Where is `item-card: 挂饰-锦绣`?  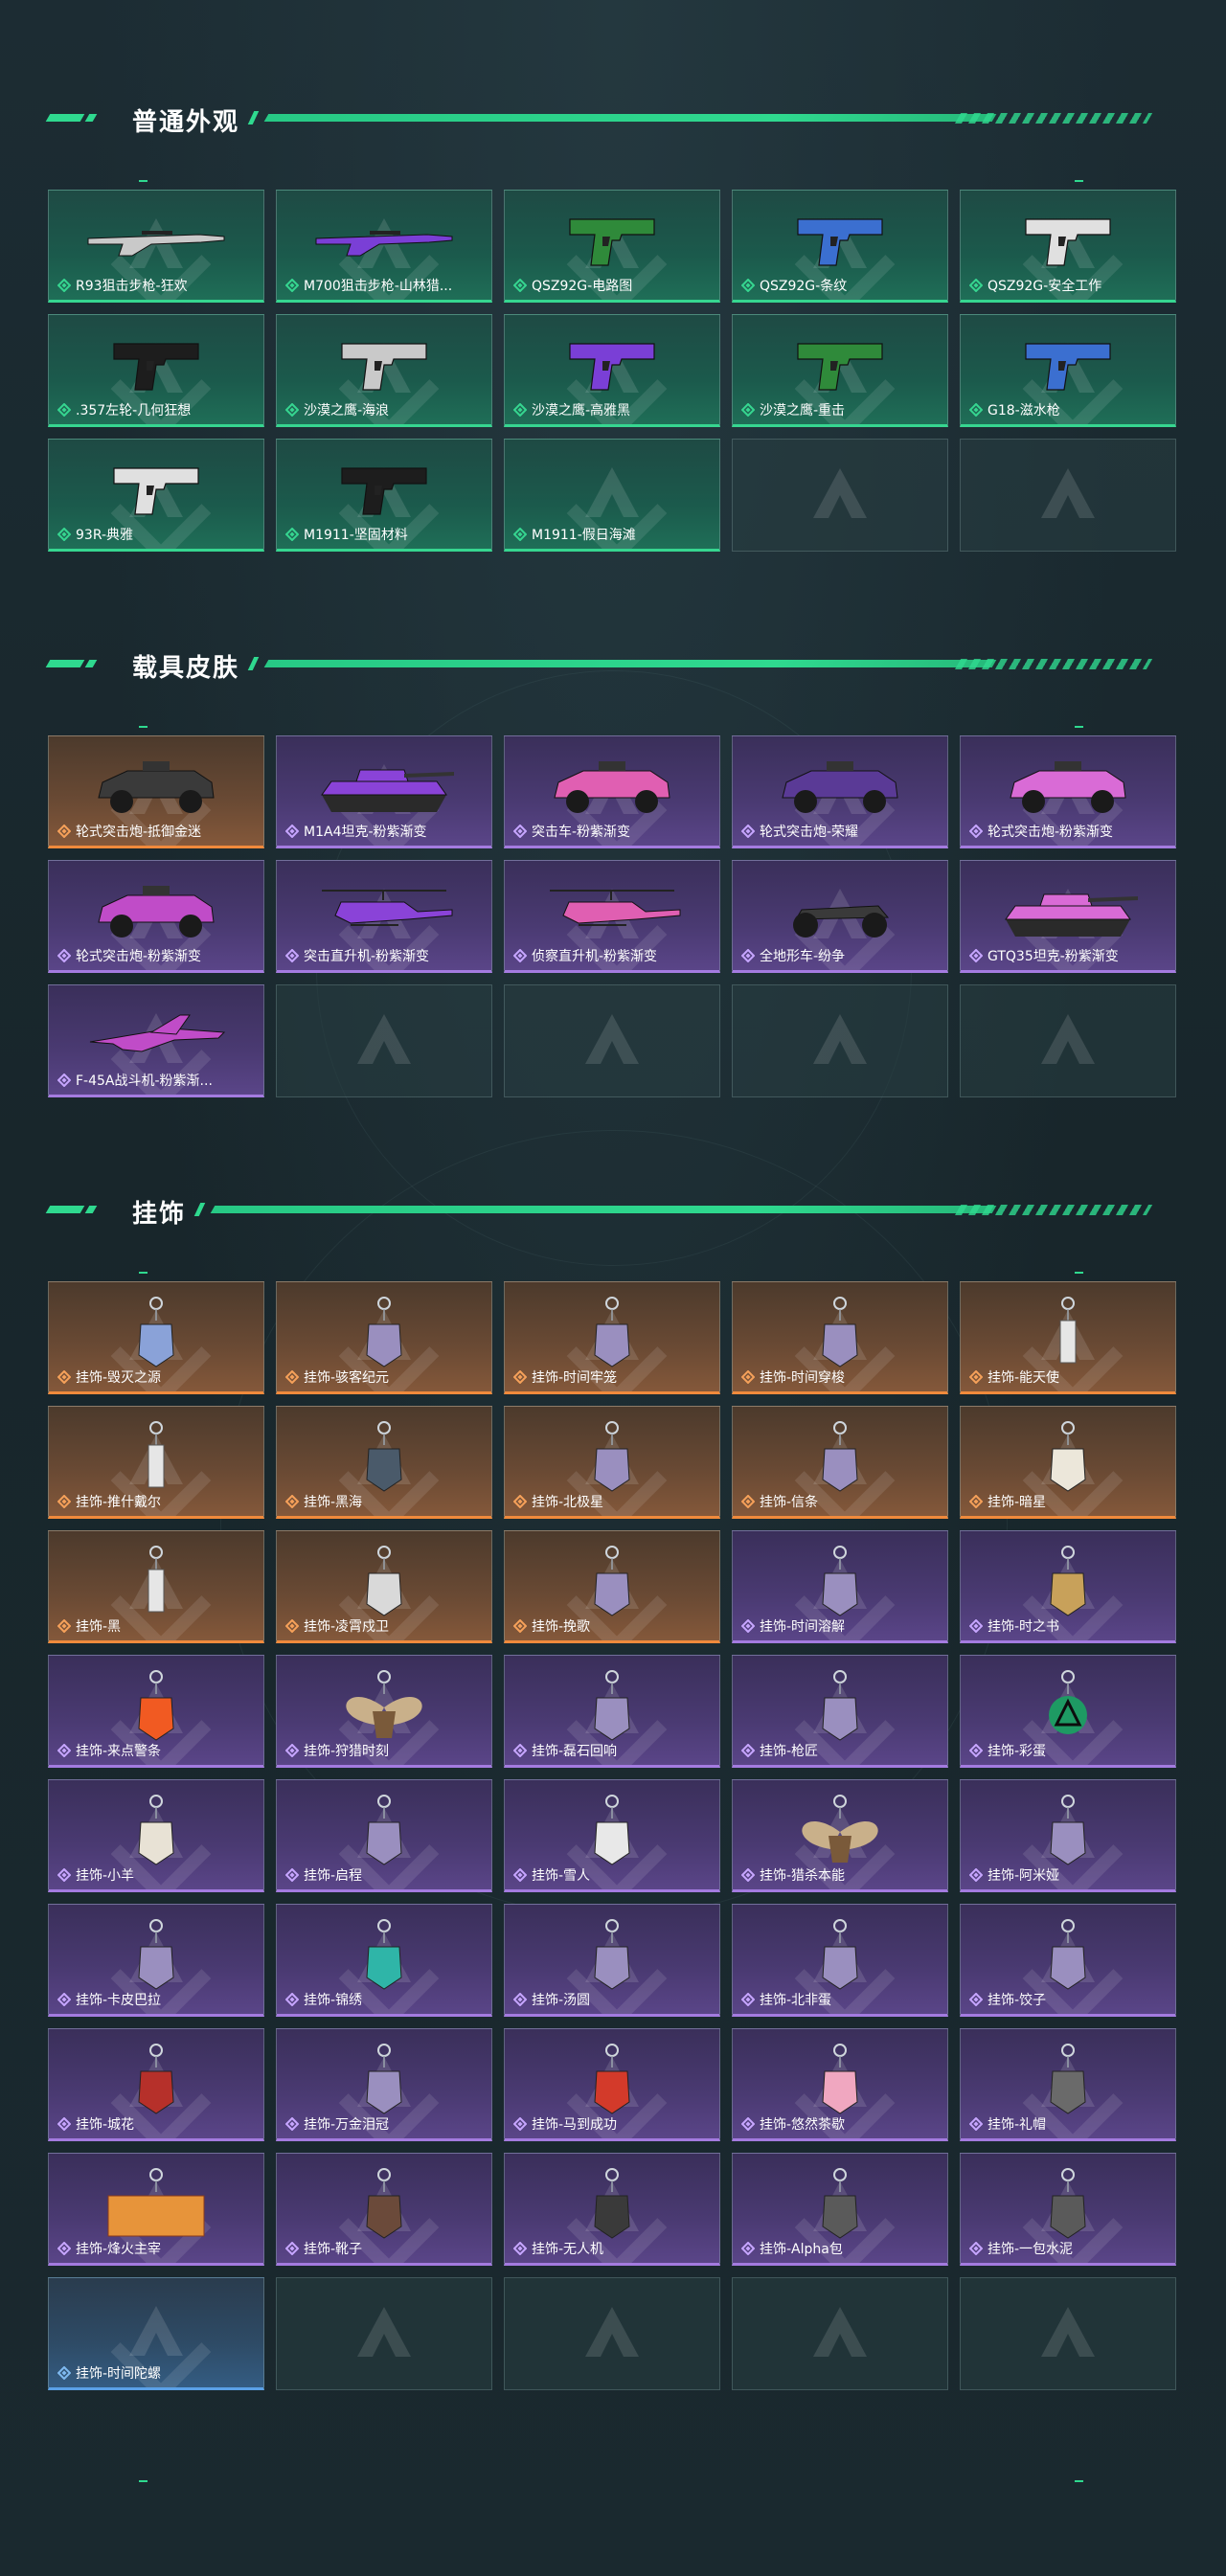
item-card: 挂饰-锦绣 is located at coordinates (384, 1960).